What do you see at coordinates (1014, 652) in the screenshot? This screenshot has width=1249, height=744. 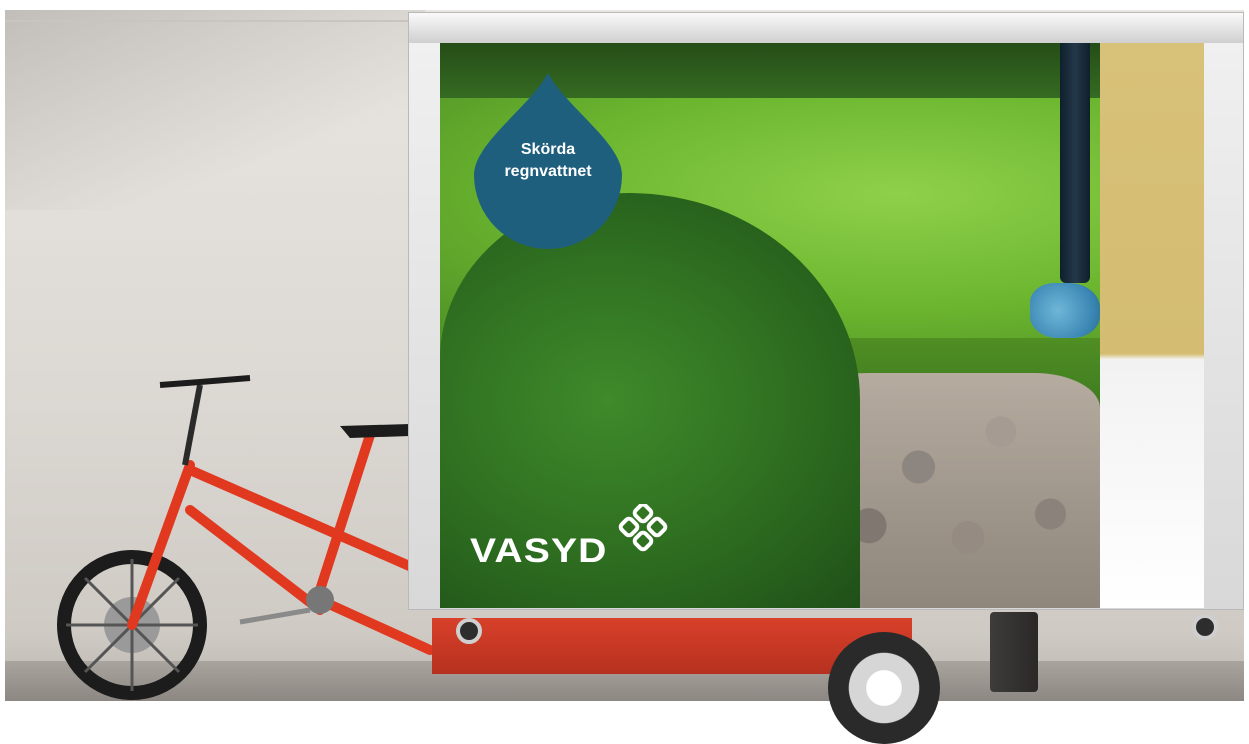 I see `person-legs` at bounding box center [1014, 652].